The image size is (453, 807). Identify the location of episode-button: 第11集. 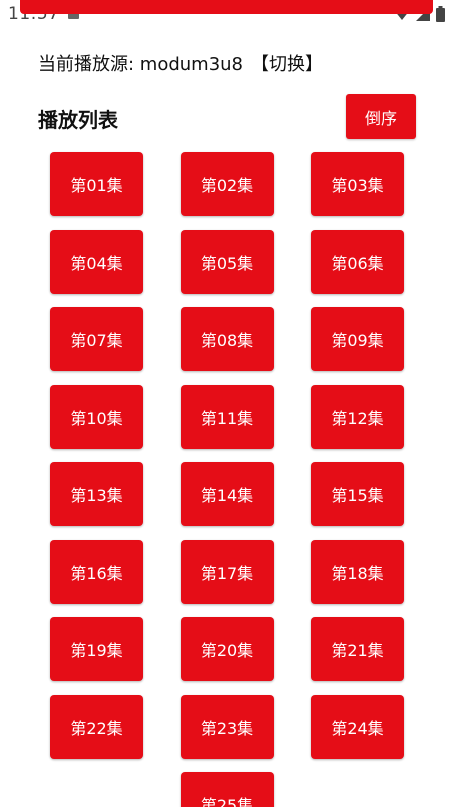
(227, 416).